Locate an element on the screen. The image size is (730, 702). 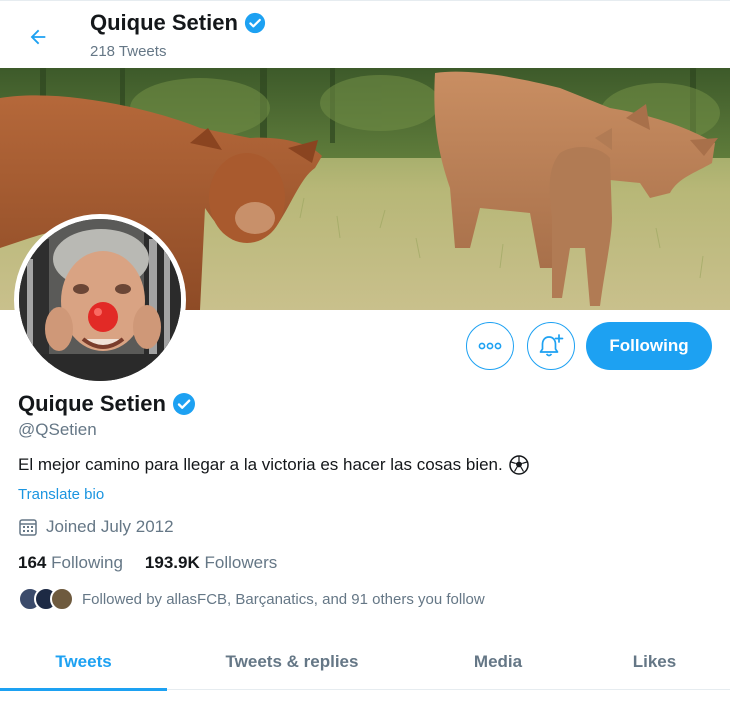
back-button is located at coordinates (38, 37).